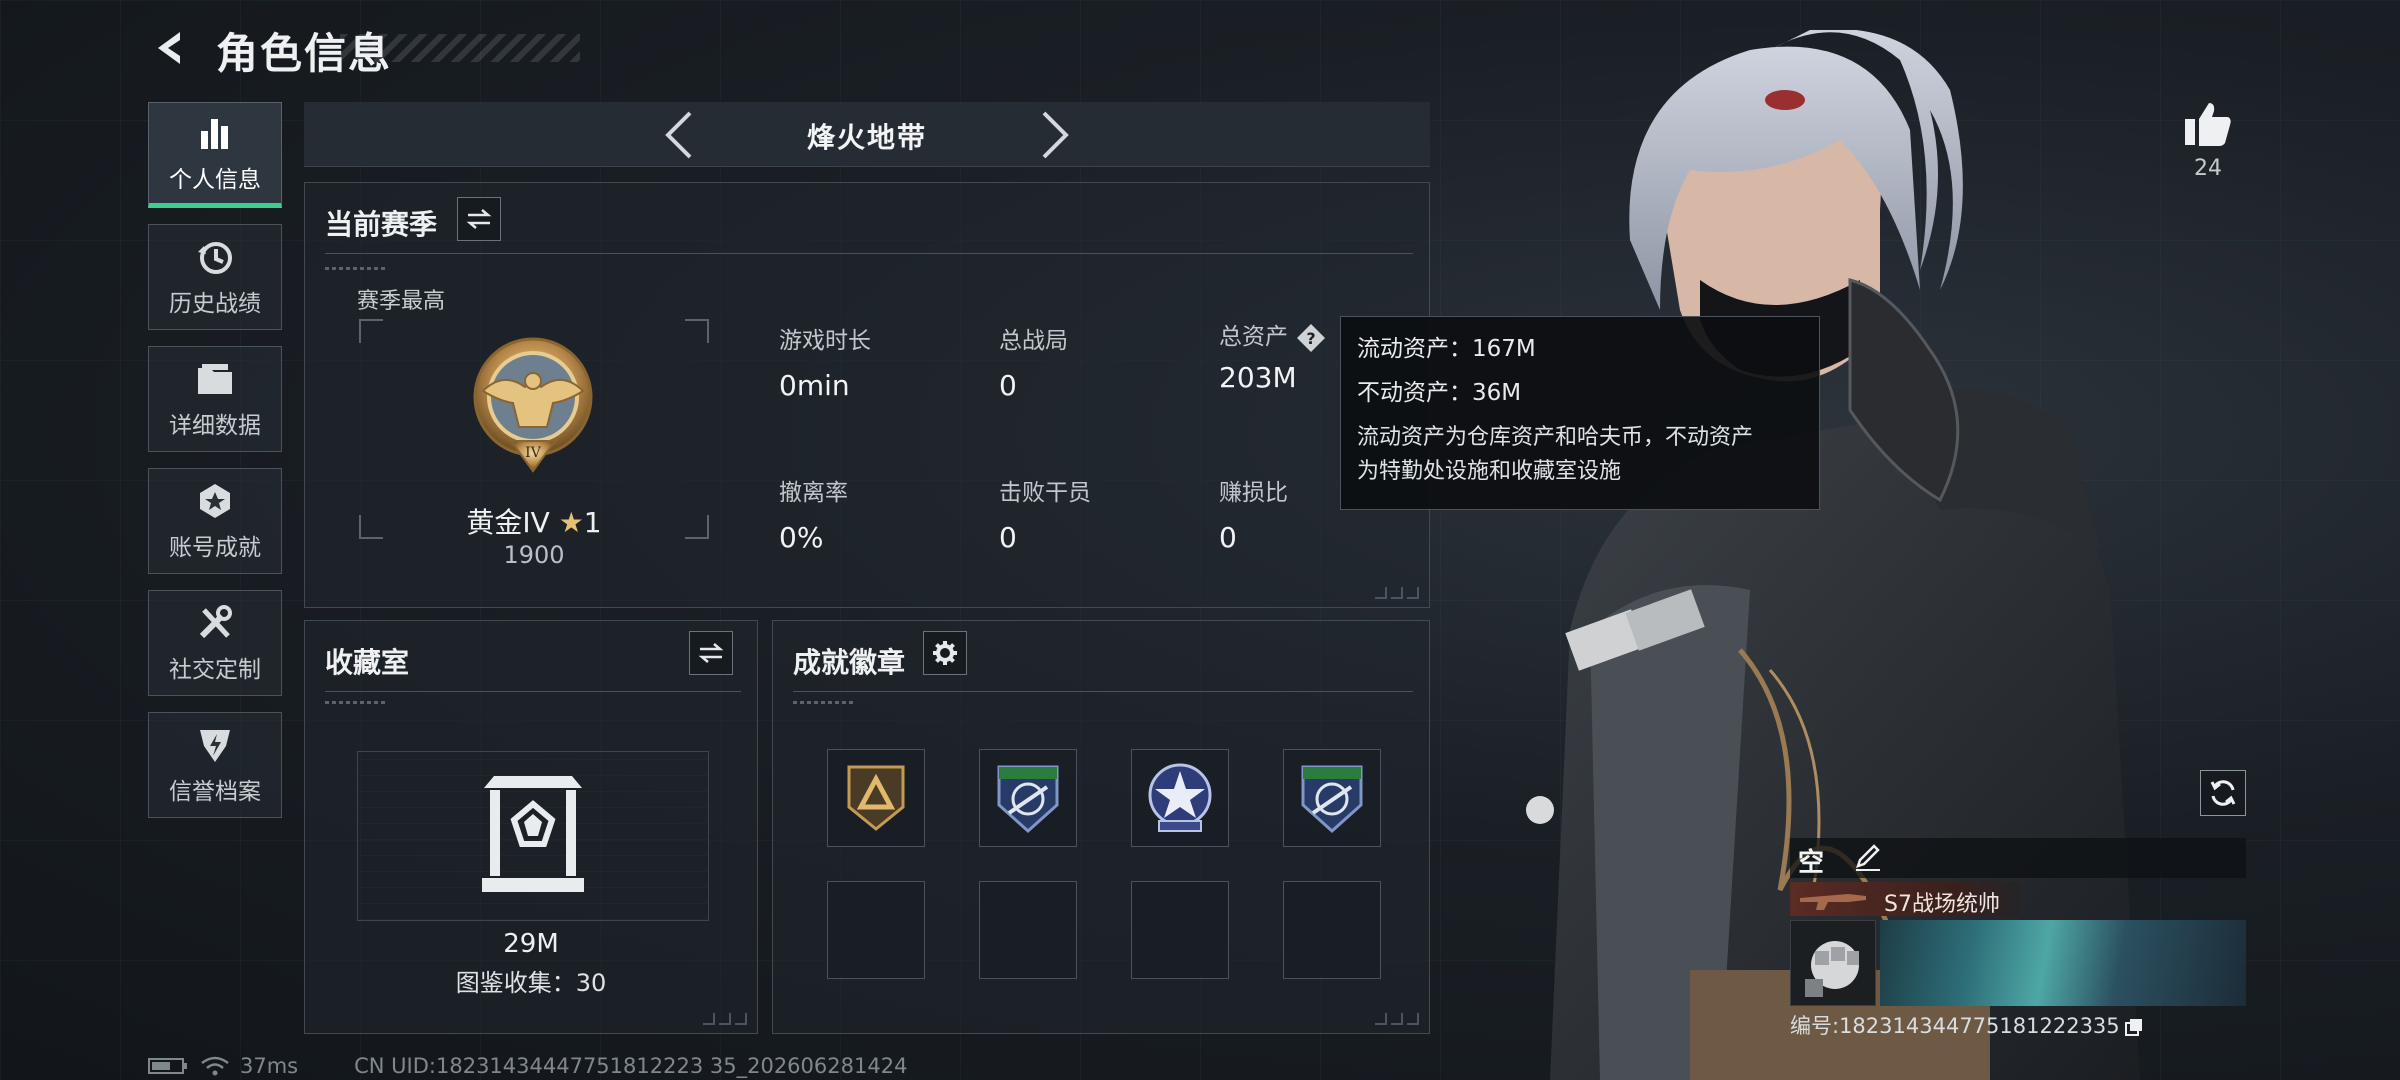  Describe the element at coordinates (1272, 335) in the screenshot. I see `stat-label: 总资产?` at that location.